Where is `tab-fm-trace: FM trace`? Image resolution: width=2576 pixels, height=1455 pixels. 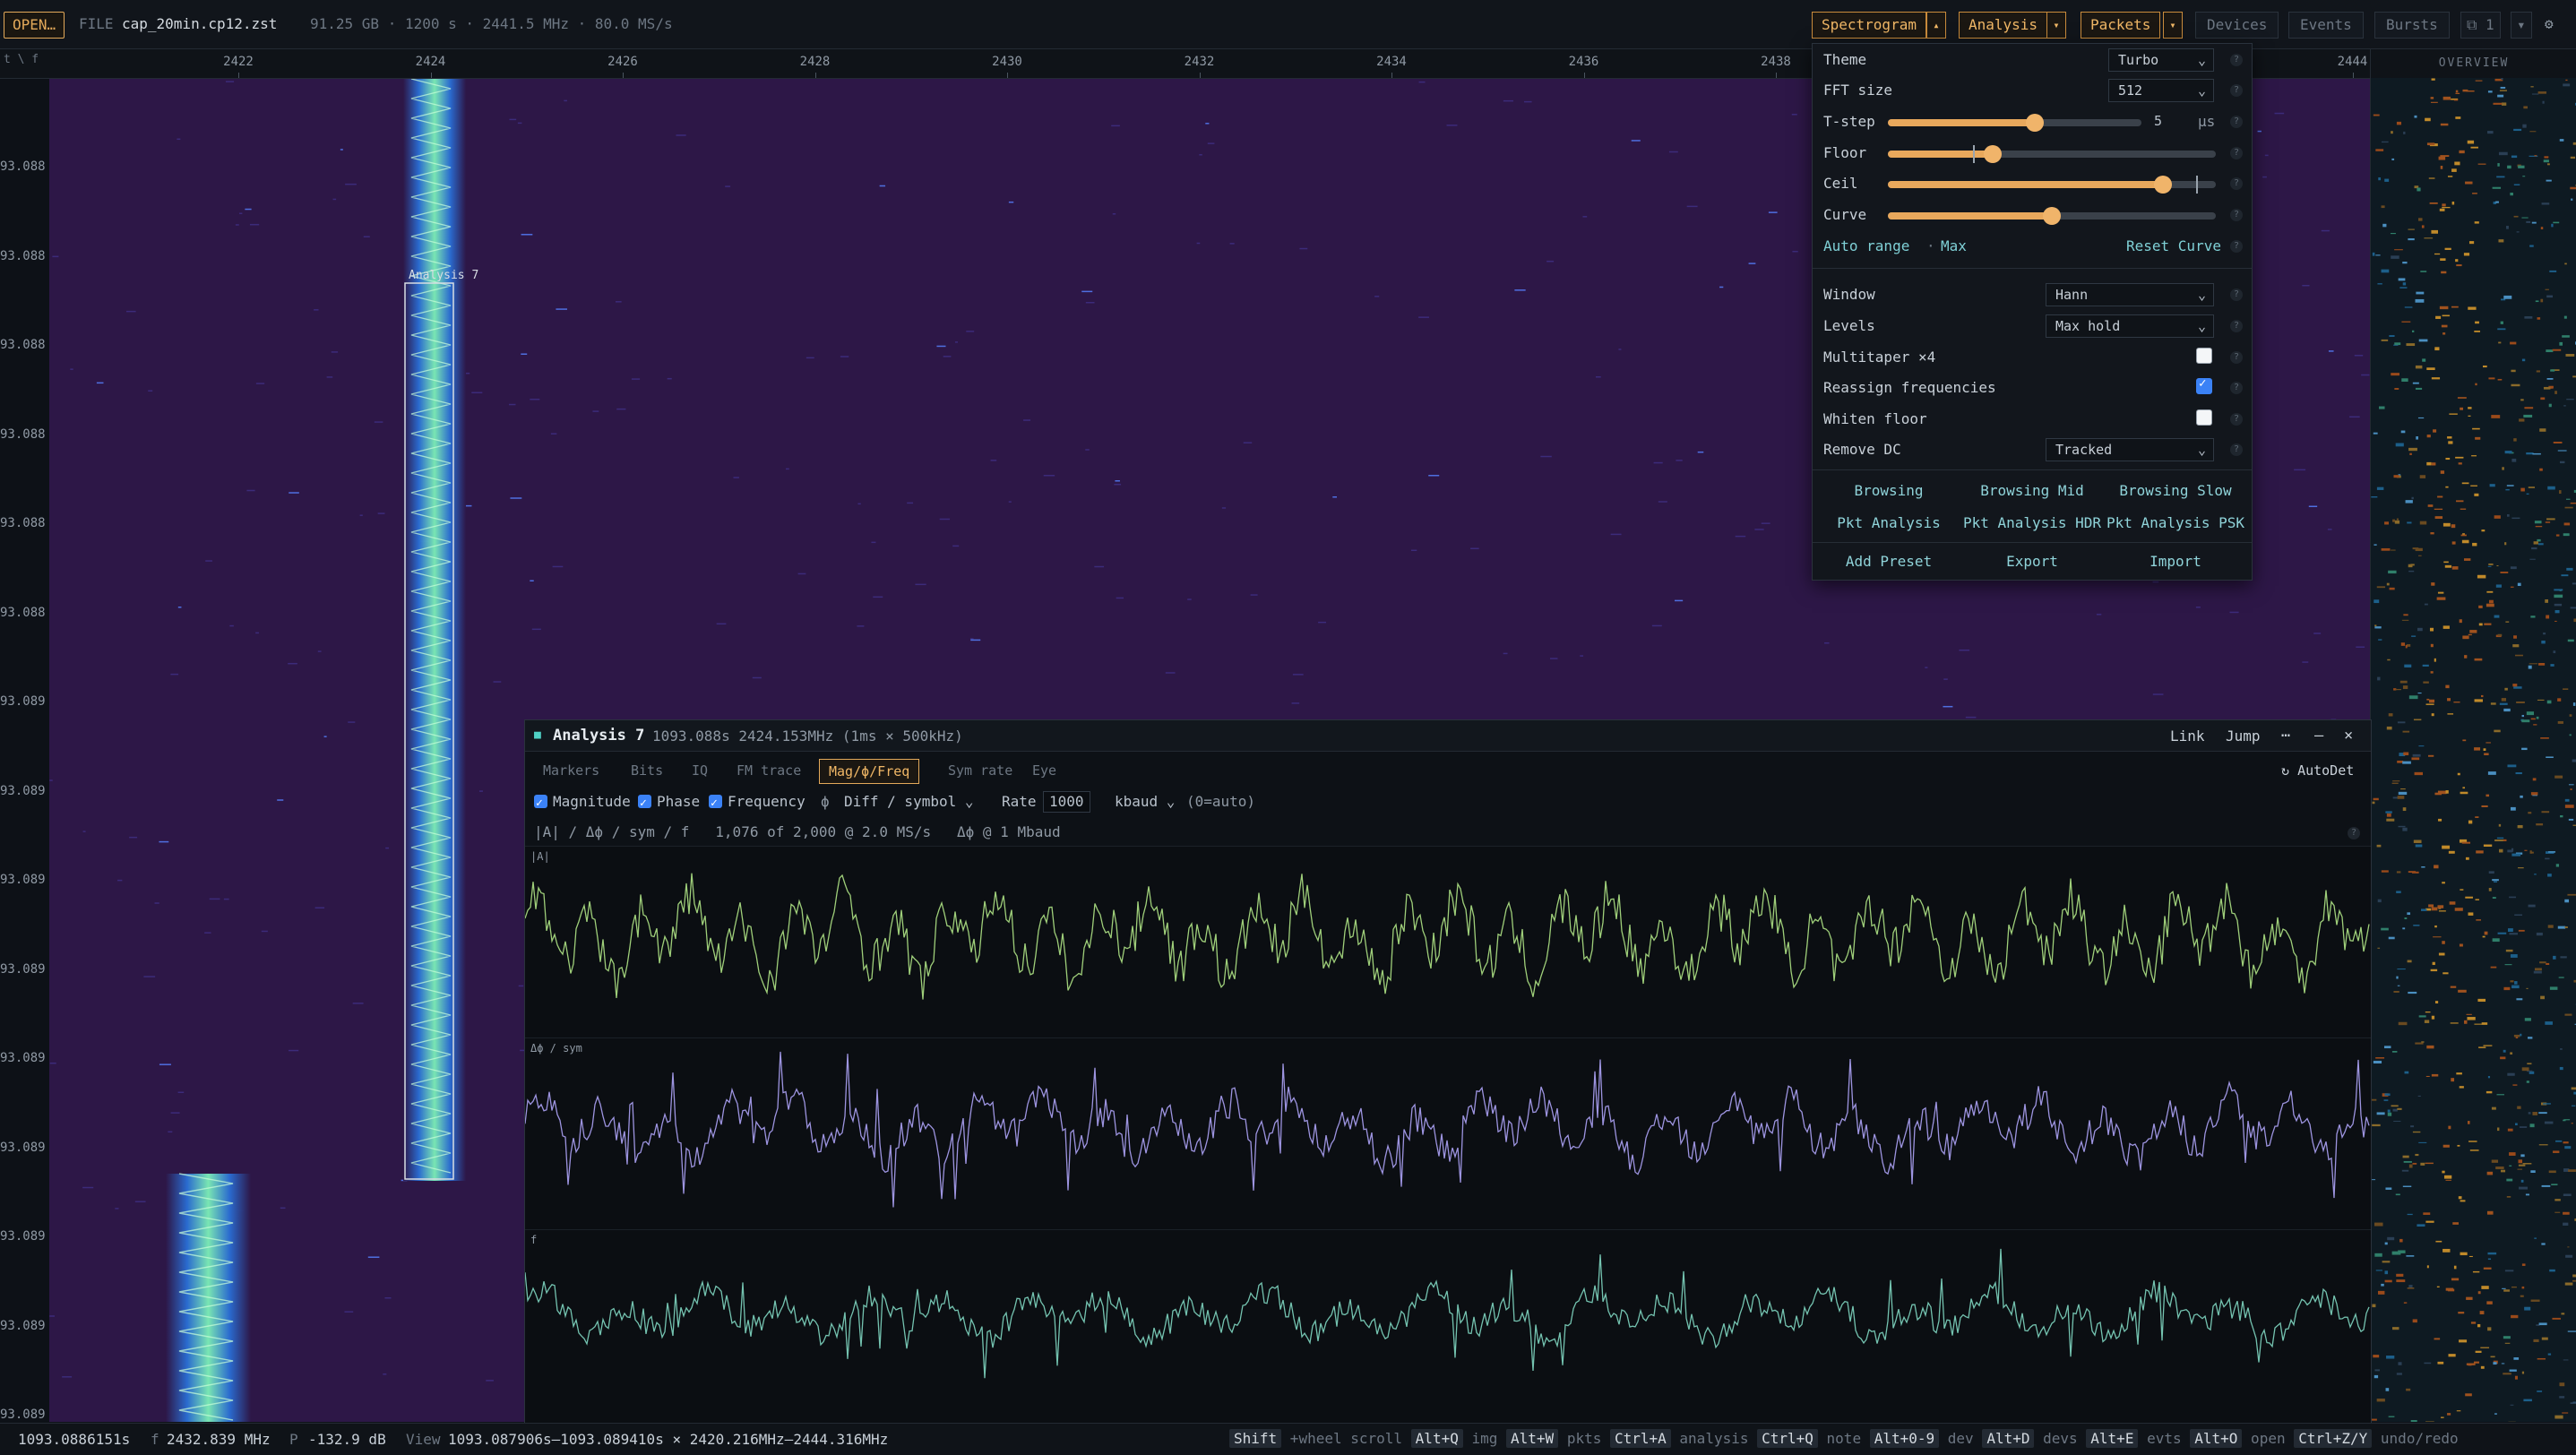 tab-fm-trace: FM trace is located at coordinates (769, 770).